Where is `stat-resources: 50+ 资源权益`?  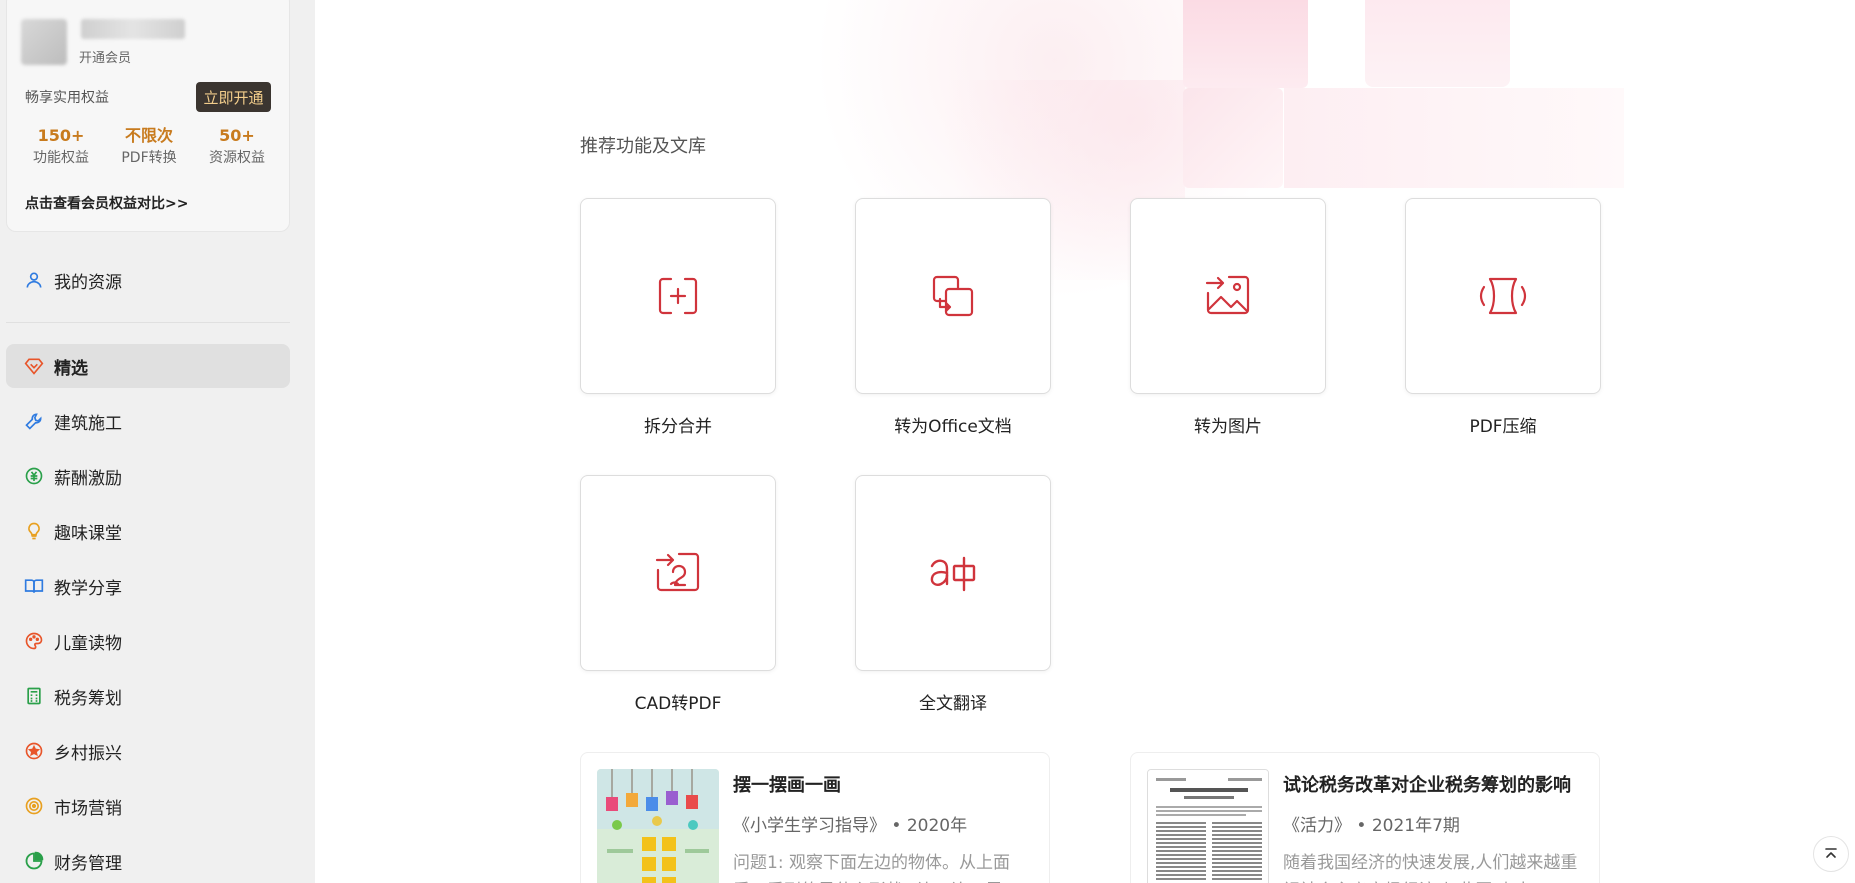
stat-resources: 50+ 资源权益 is located at coordinates (237, 147).